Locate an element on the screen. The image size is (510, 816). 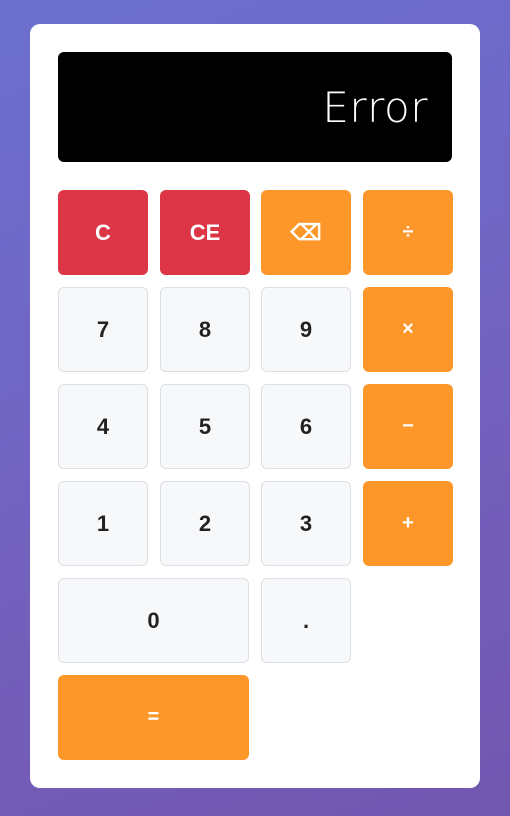
clear-entry-button: CE is located at coordinates (205, 232).